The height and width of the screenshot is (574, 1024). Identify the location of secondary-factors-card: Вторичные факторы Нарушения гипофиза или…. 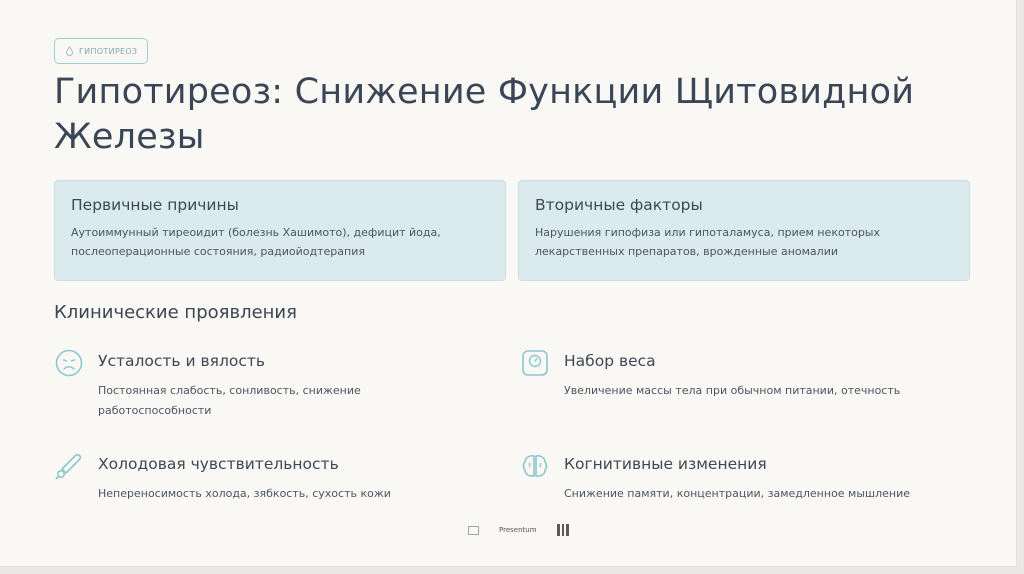
(744, 230).